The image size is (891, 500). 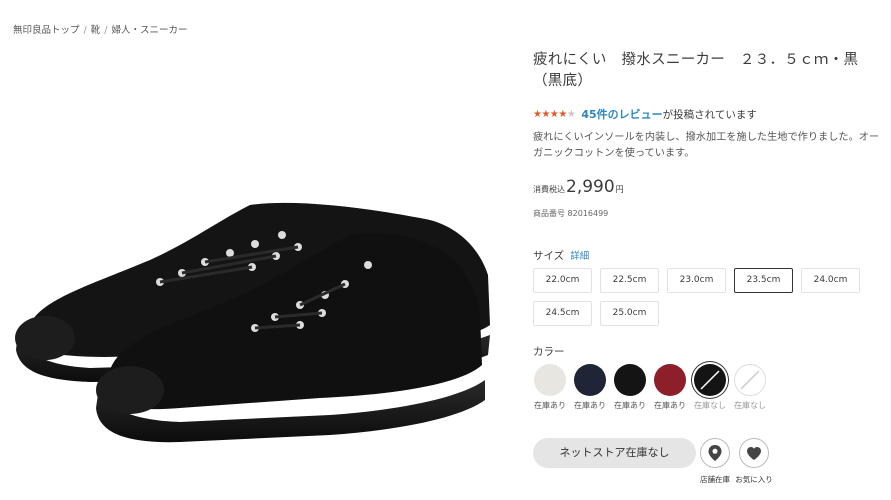 What do you see at coordinates (629, 280) in the screenshot?
I see `size-option-22-5: 22.5cm` at bounding box center [629, 280].